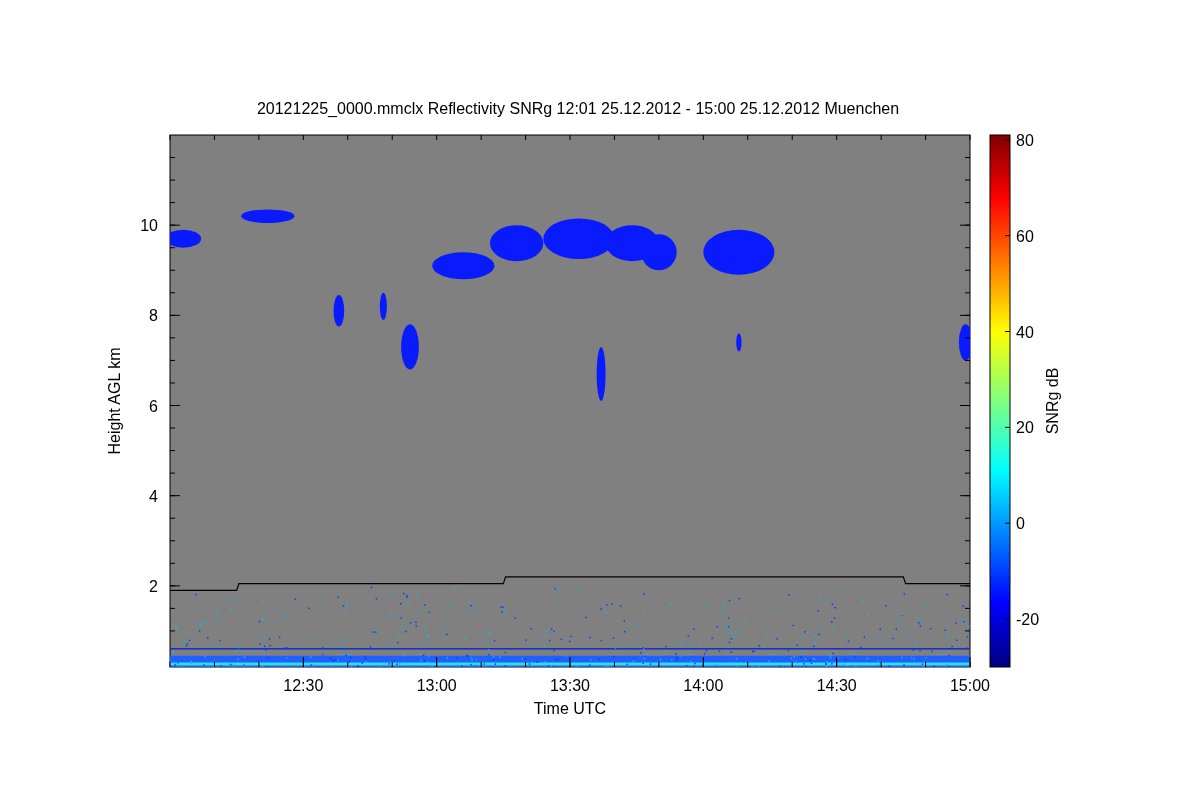  Describe the element at coordinates (153, 496) in the screenshot. I see `y-tick-label: 4` at that location.